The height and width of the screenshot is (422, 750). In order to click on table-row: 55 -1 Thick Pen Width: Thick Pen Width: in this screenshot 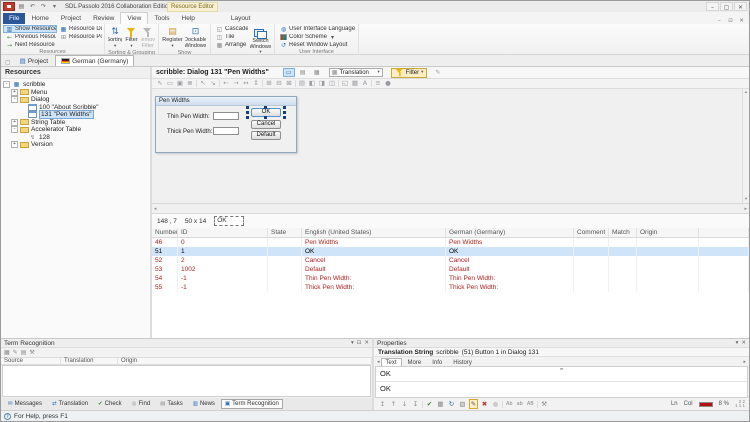, I will do `click(450, 287)`.